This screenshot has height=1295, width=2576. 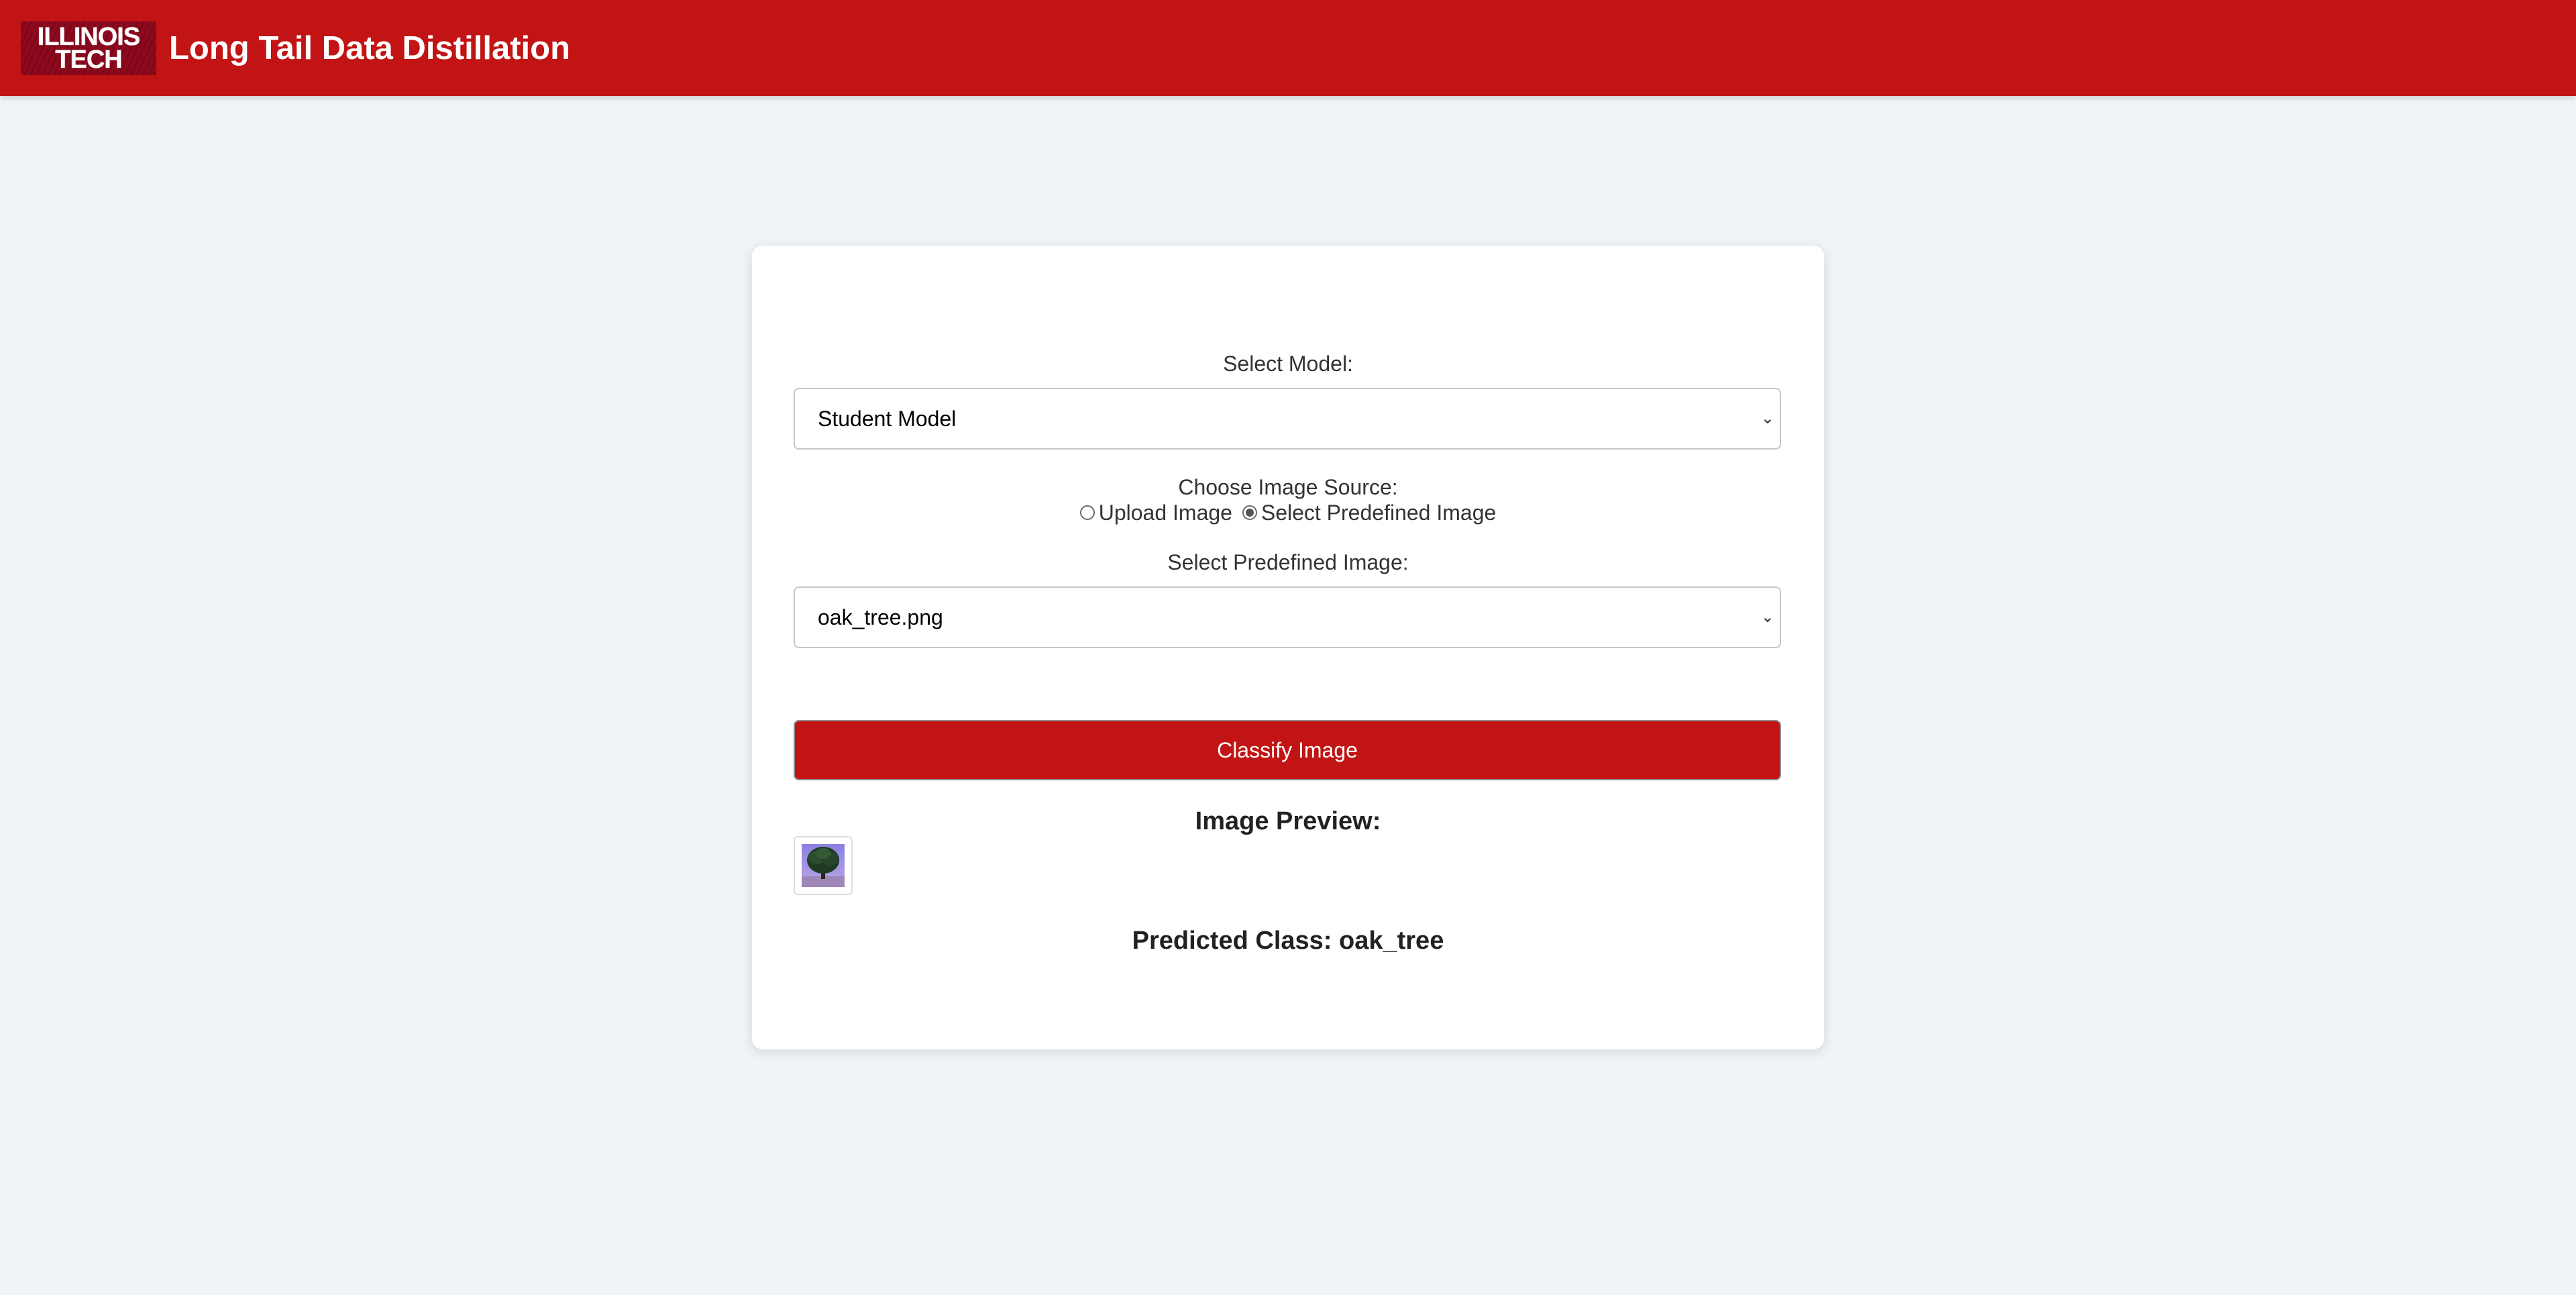 I want to click on predefined-image-label-heading: Select Predefined Image:, so click(x=1288, y=562).